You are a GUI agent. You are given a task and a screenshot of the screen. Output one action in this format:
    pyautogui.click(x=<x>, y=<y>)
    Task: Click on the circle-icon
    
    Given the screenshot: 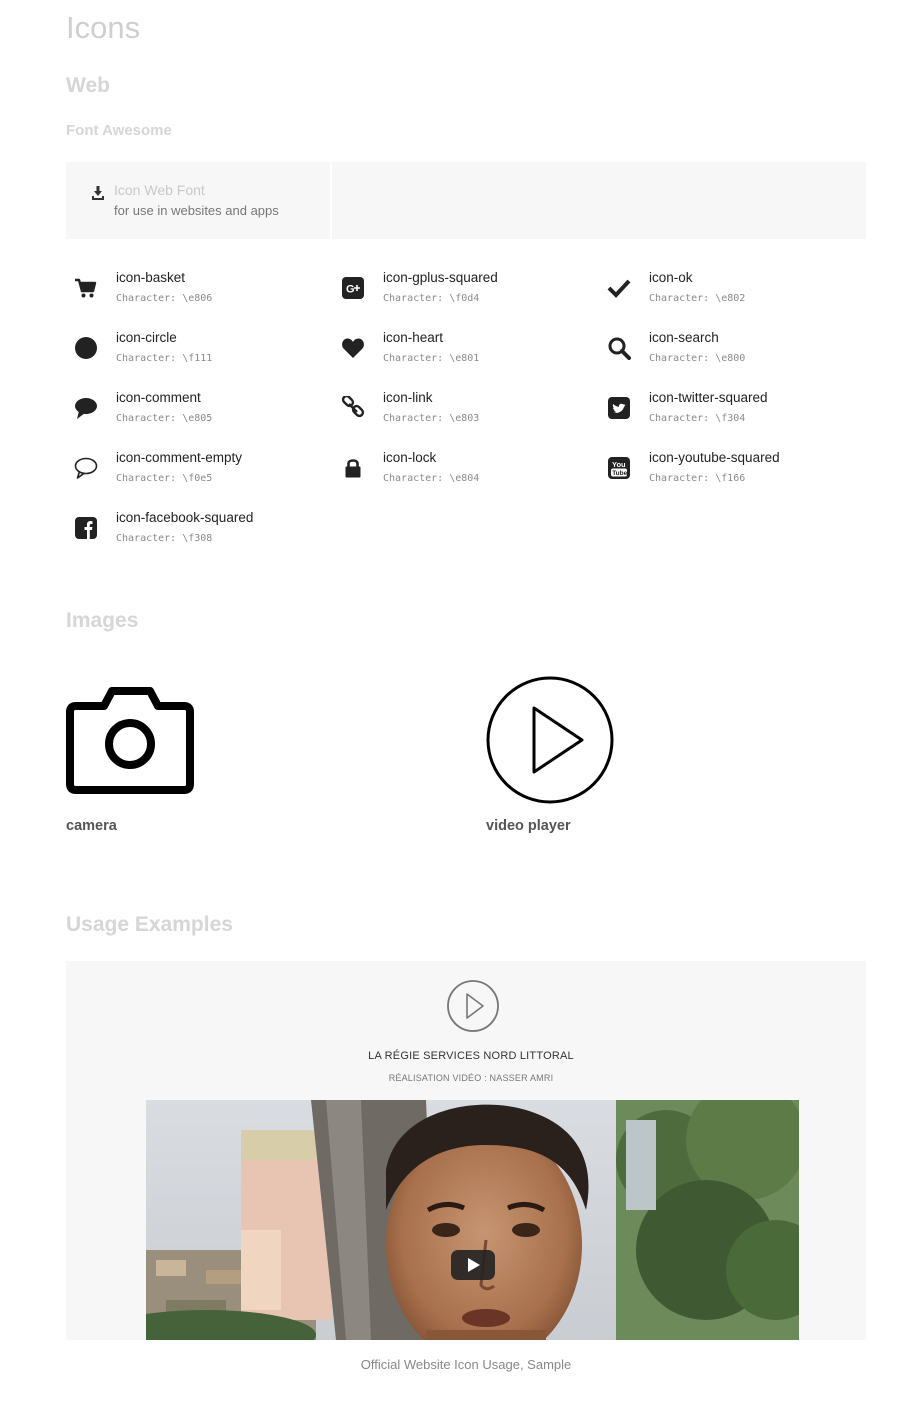 What is the action you would take?
    pyautogui.click(x=86, y=348)
    